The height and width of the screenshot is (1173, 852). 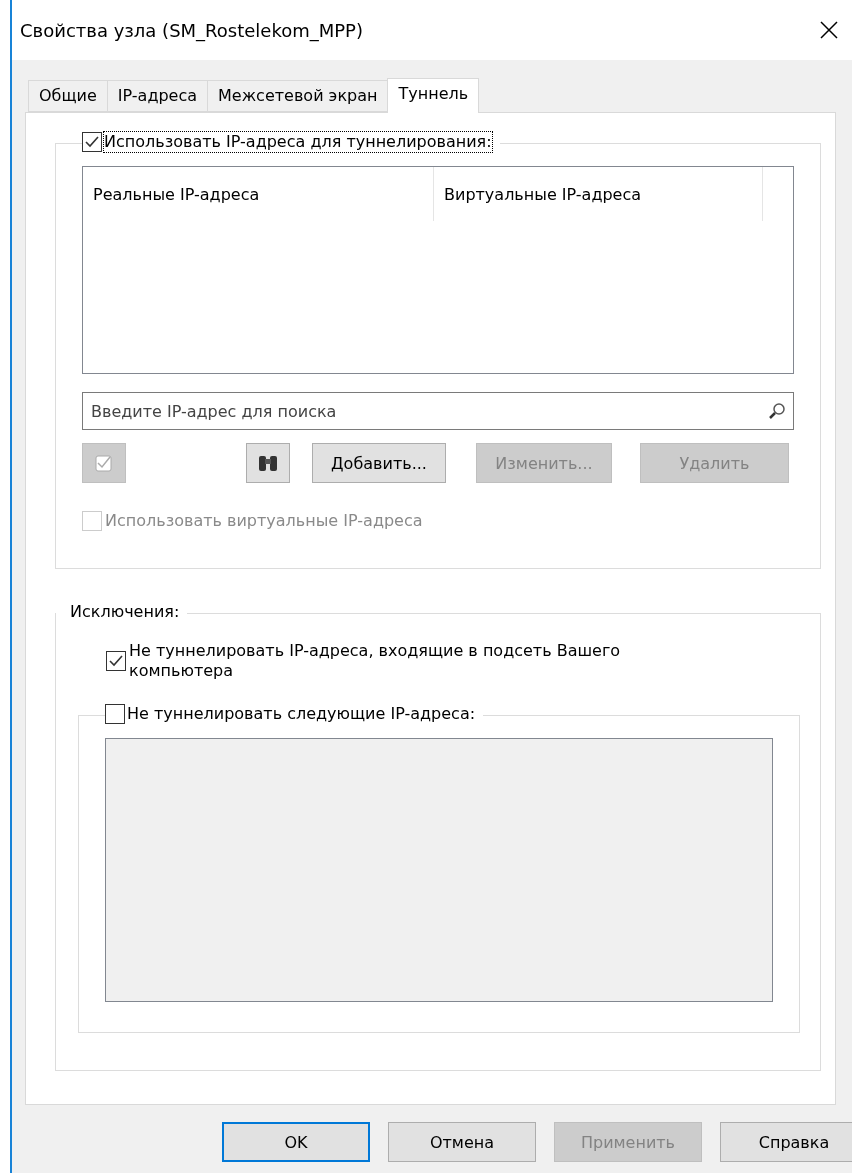 I want to click on dialog-button: Справка, so click(x=786, y=1142).